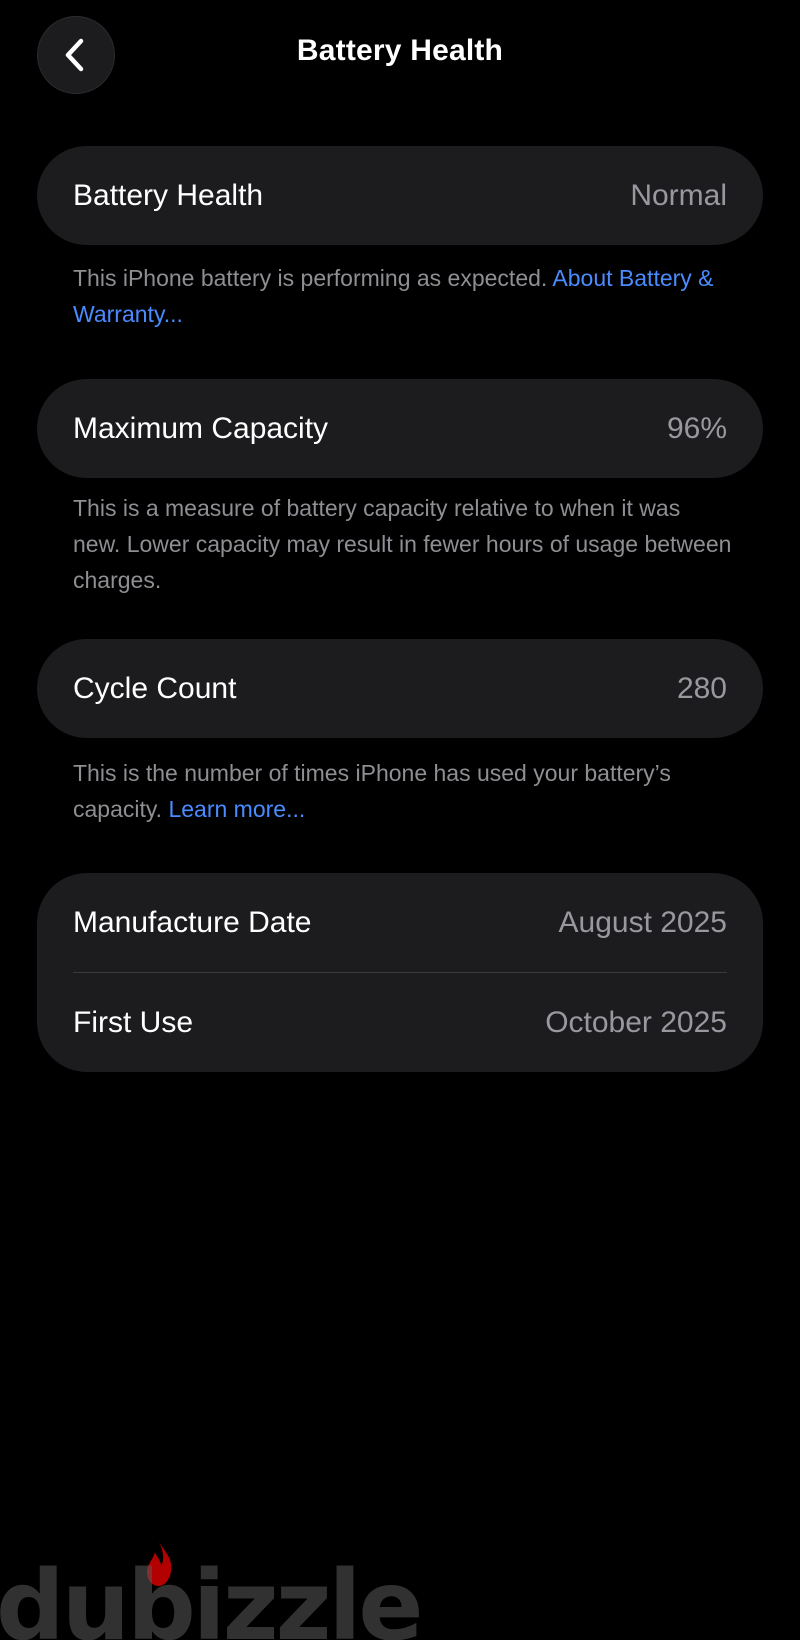  I want to click on manufacture-date-label: Manufacture Date, so click(192, 922).